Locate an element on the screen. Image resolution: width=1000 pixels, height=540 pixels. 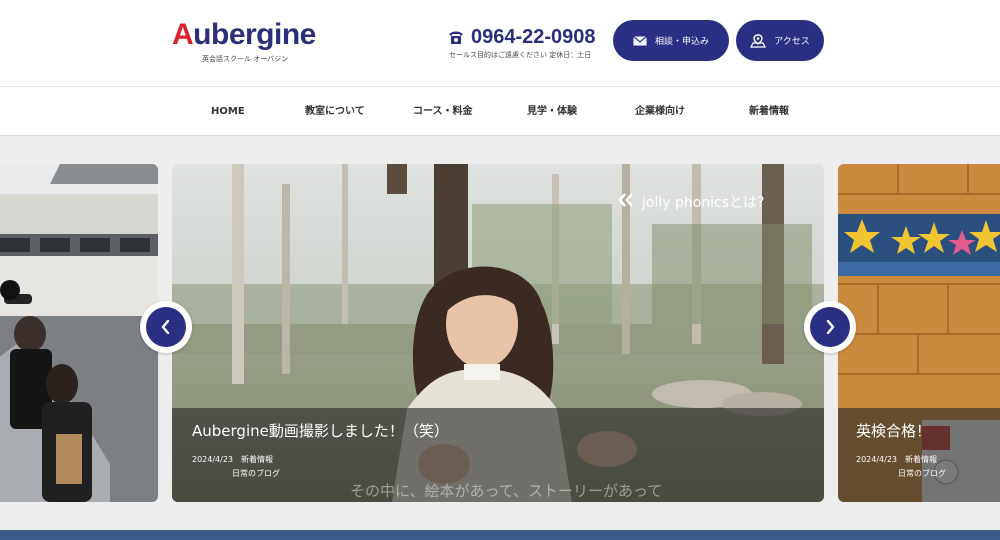
video-subtitle: その中に、絵本があって、ストーリーがあって is located at coordinates (506, 491).